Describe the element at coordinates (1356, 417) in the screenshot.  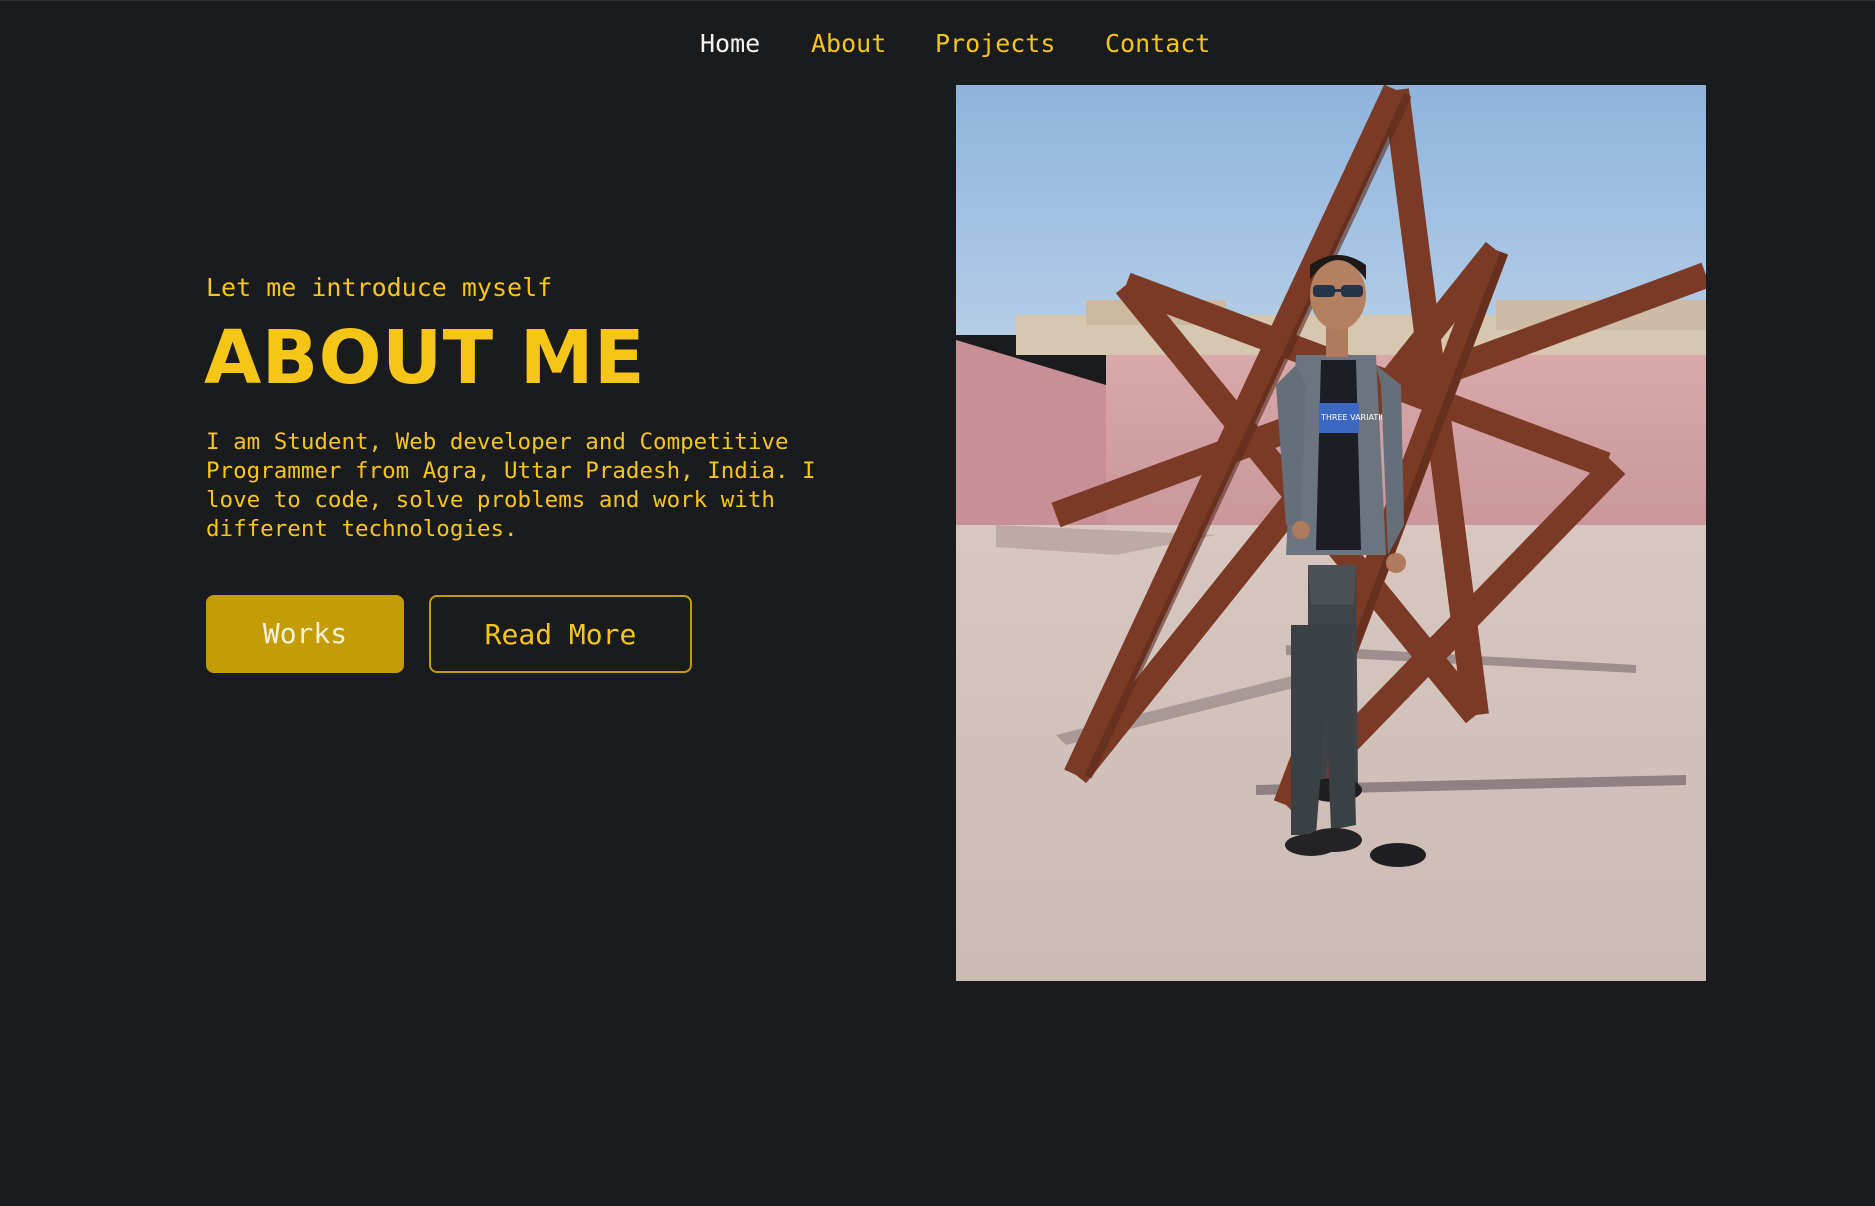
I see `shirt-print-text: THREE VARIATION` at that location.